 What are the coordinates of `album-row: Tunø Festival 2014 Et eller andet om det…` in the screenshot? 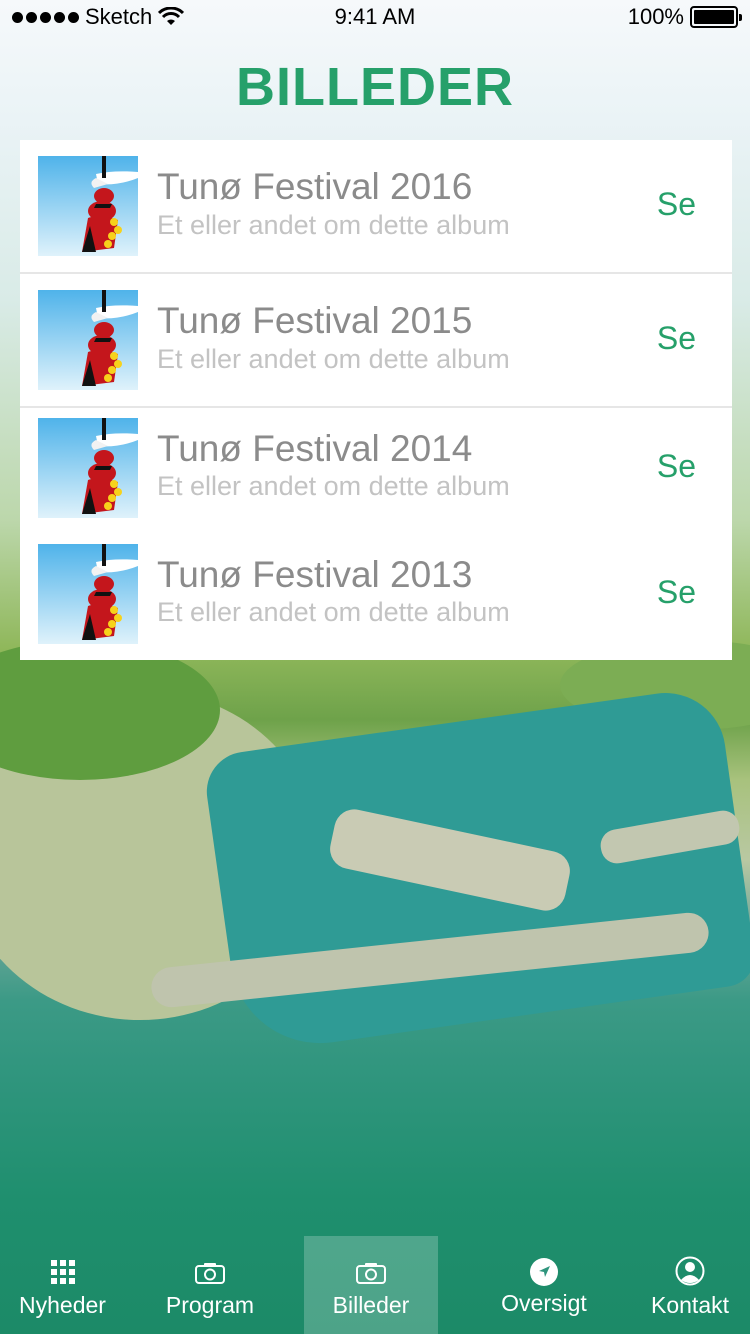 It's located at (376, 471).